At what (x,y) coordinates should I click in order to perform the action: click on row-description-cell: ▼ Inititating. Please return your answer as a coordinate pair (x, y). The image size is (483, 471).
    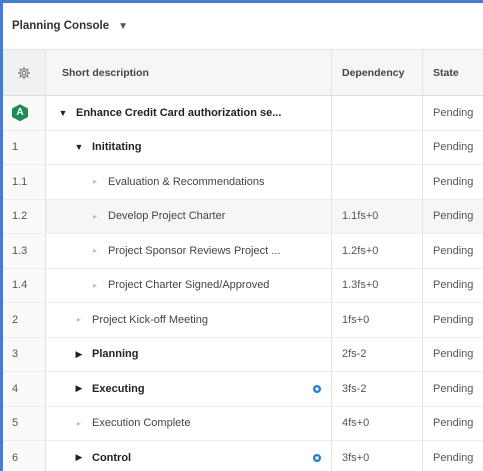
    Looking at the image, I should click on (189, 147).